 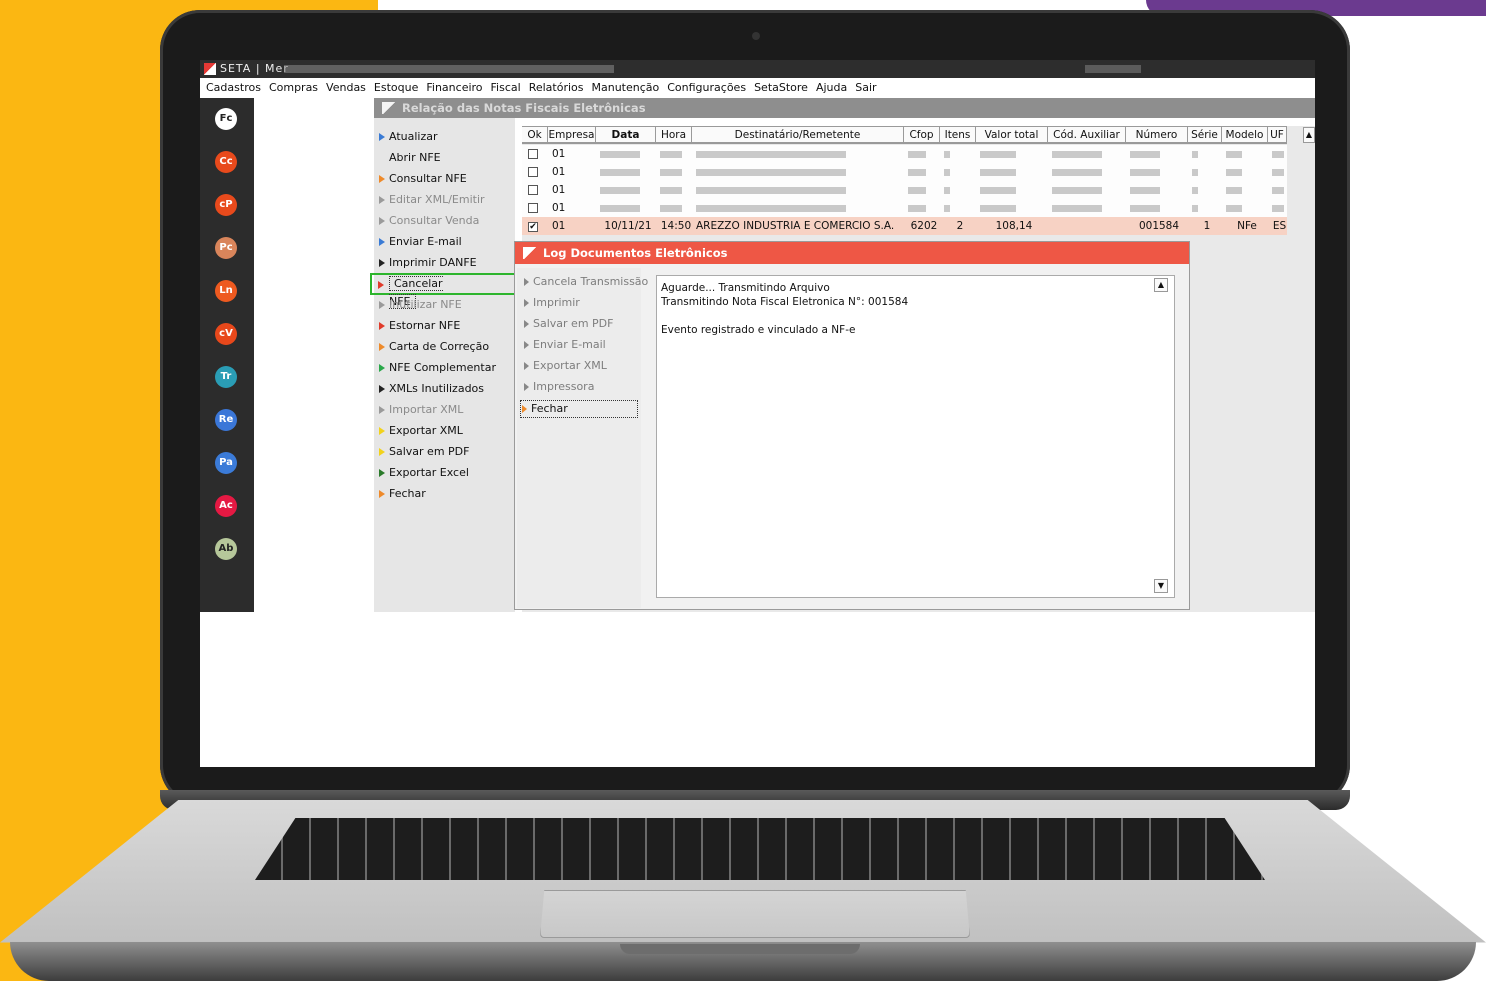 What do you see at coordinates (783, 88) in the screenshot?
I see `menu-item-setastore: SetaStore` at bounding box center [783, 88].